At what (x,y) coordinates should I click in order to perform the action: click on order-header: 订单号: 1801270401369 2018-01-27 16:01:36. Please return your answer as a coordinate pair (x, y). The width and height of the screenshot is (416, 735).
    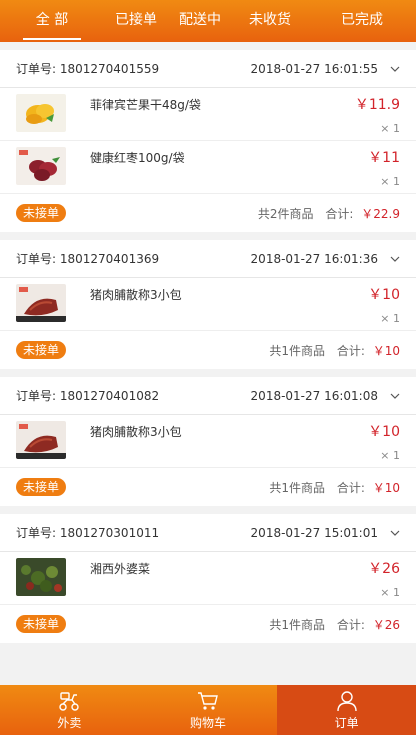
    Looking at the image, I should click on (208, 259).